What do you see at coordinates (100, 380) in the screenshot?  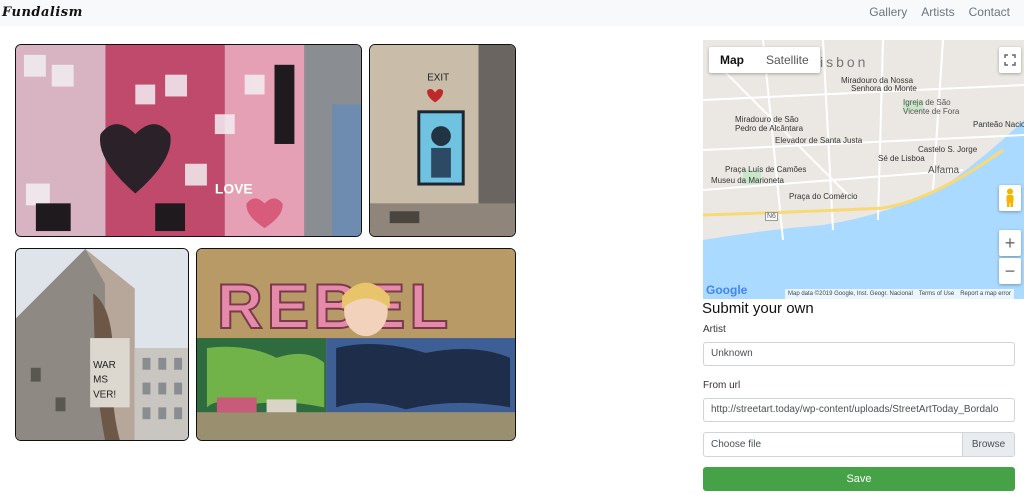 I see `svg-text: MS` at bounding box center [100, 380].